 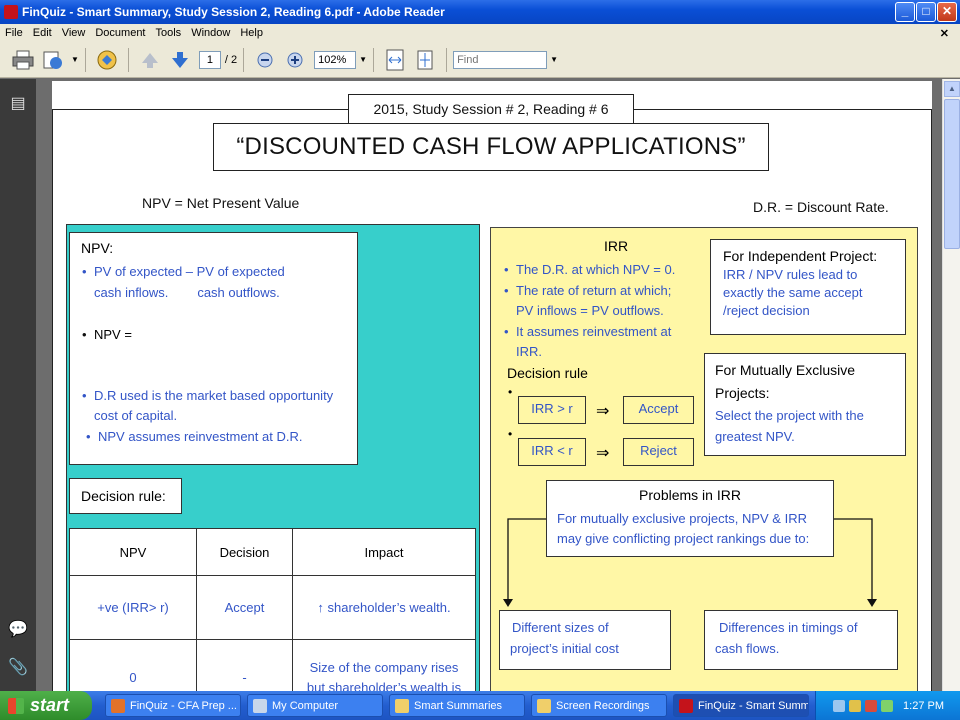 I want to click on irr-result-reject: Reject, so click(x=658, y=452).